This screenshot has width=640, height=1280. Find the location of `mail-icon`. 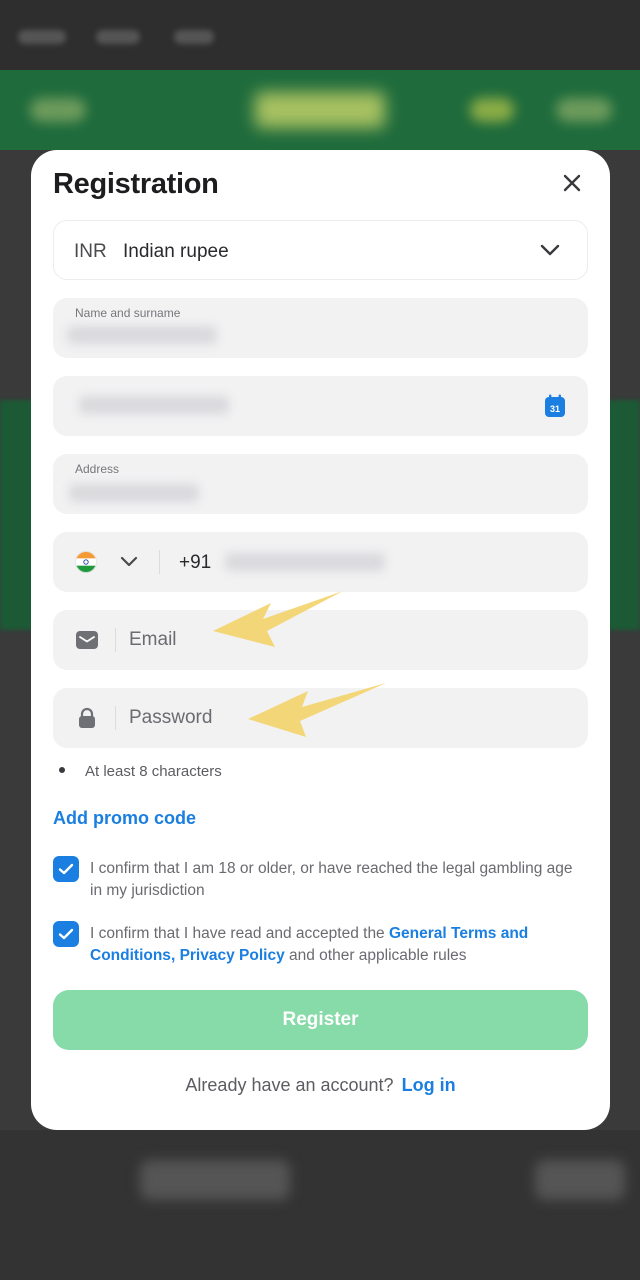

mail-icon is located at coordinates (87, 640).